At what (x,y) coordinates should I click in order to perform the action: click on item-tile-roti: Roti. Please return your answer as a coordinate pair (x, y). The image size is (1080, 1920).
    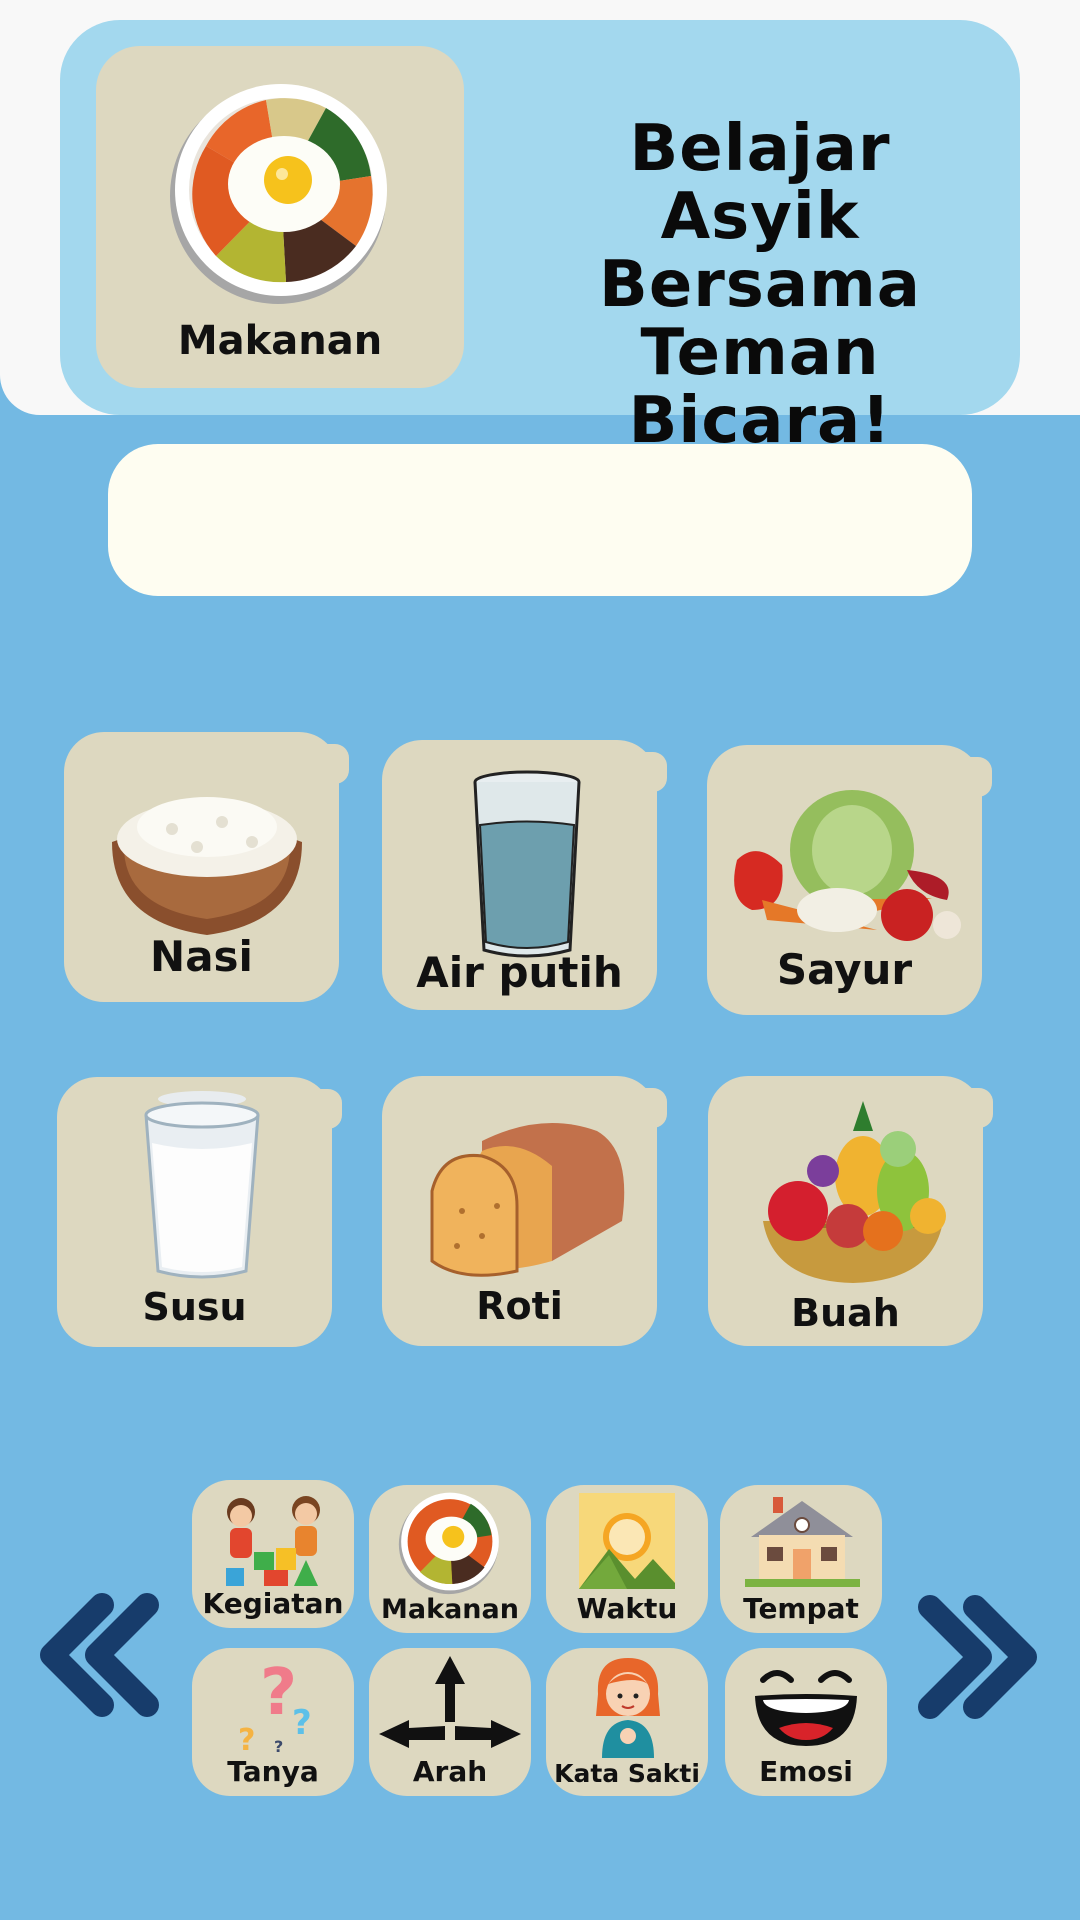
    Looking at the image, I should click on (524, 1211).